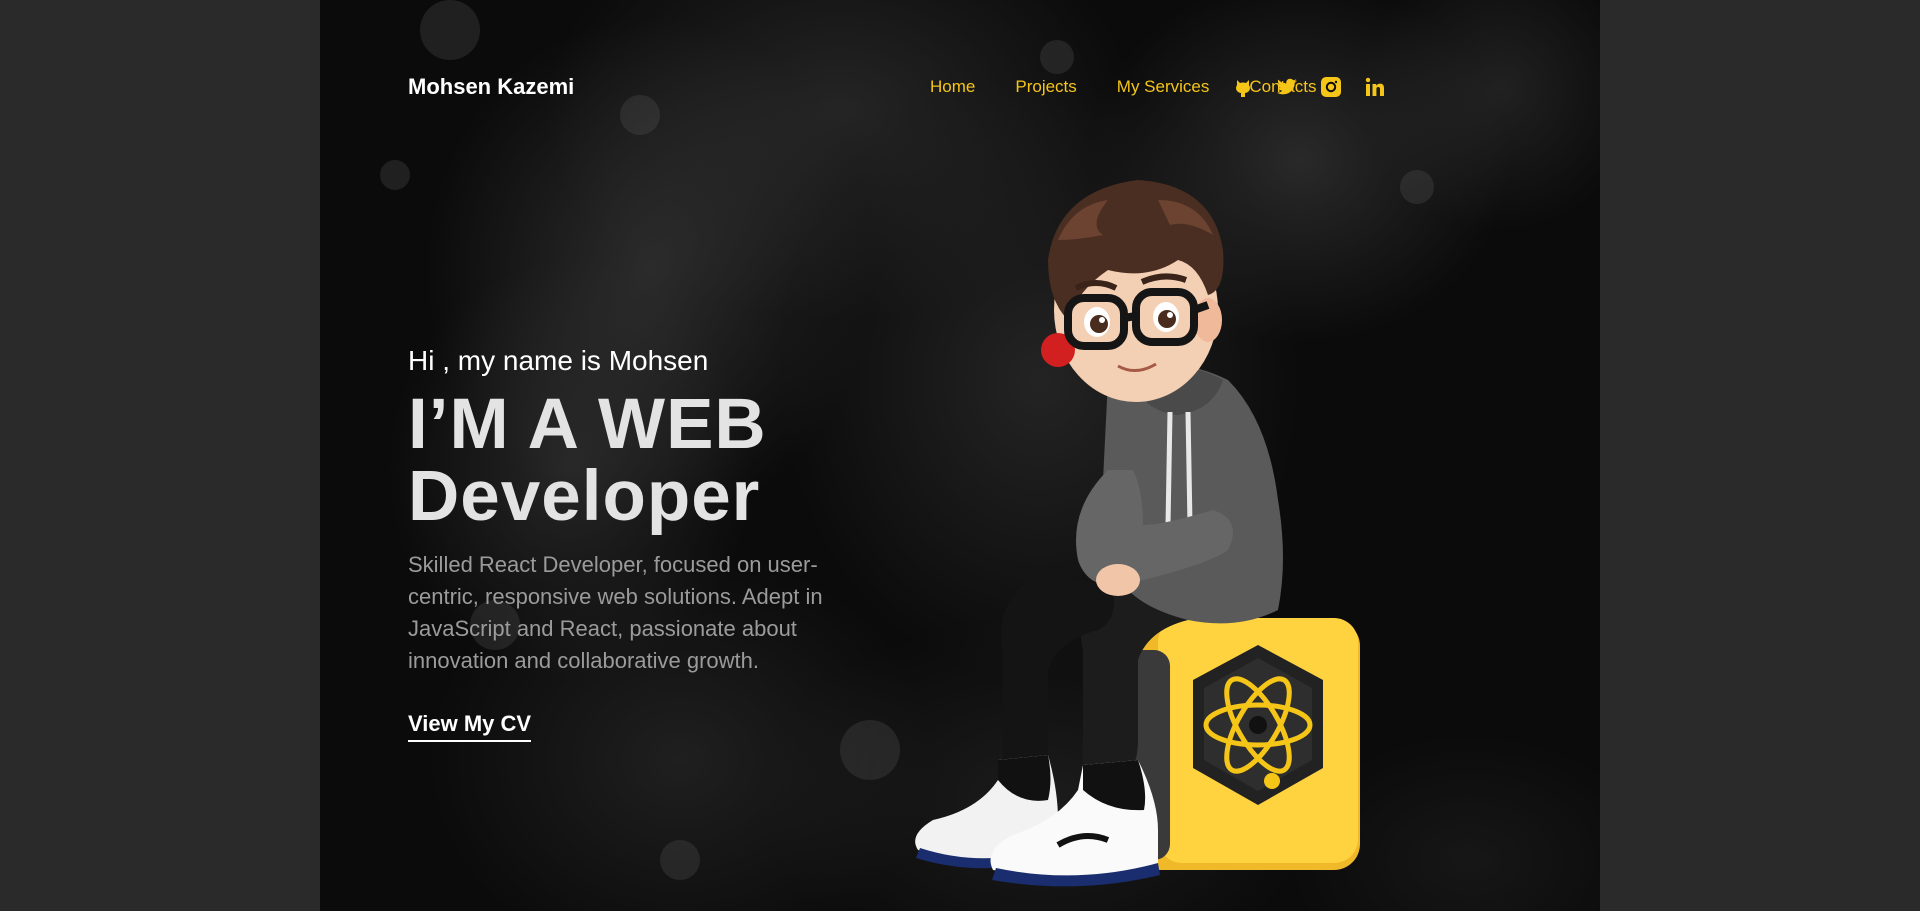  I want to click on headline-line-2: Developer, so click(584, 496).